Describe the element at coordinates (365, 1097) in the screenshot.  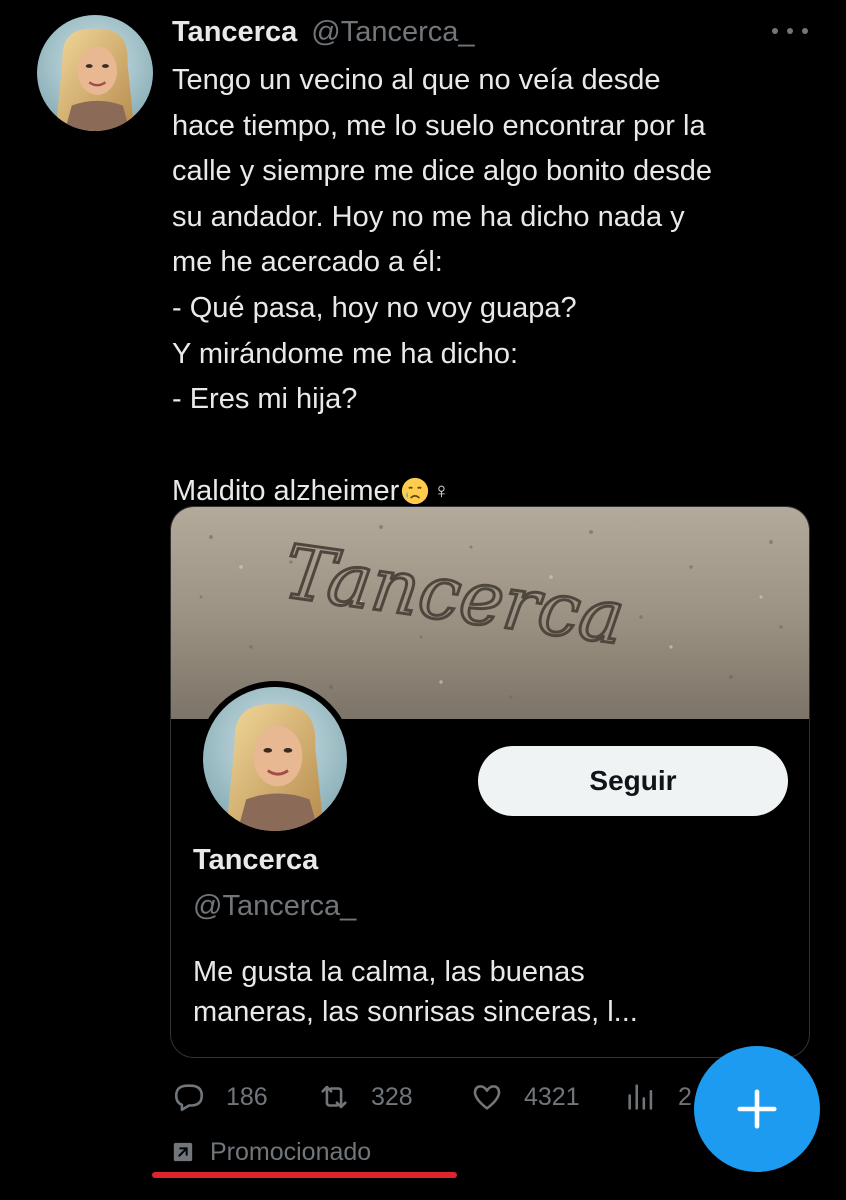
I see `retweet-button: 328` at that location.